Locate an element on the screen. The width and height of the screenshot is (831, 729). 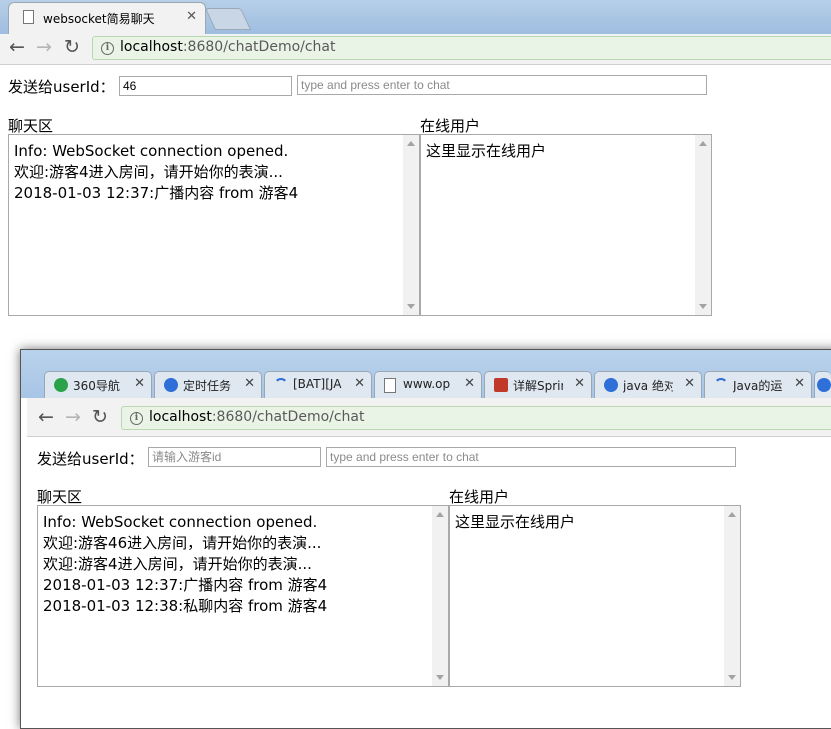
tab-overflow is located at coordinates (822, 384).